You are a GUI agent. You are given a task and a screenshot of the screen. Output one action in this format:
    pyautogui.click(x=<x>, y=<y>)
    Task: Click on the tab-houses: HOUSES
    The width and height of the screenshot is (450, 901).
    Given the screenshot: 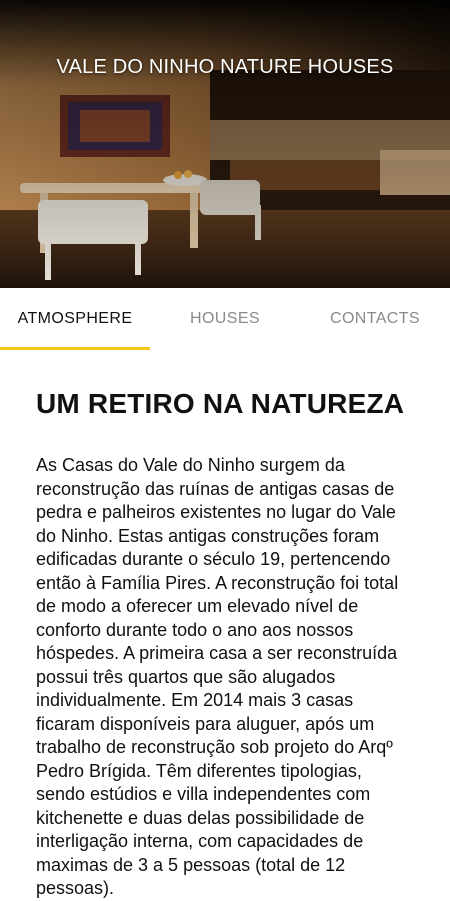 What is the action you would take?
    pyautogui.click(x=225, y=319)
    